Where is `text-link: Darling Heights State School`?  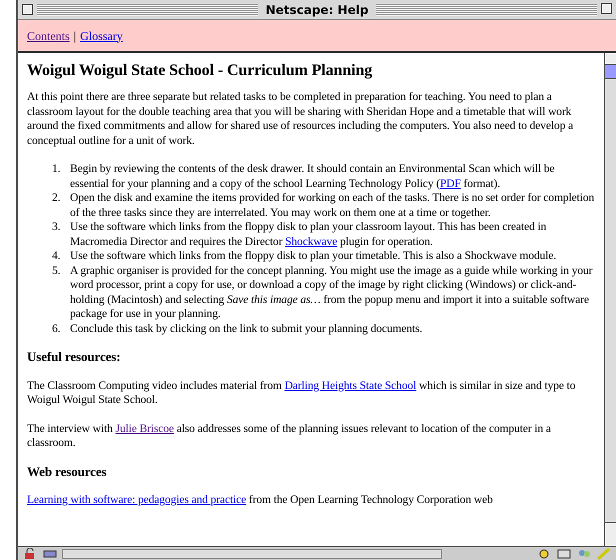
text-link: Darling Heights State School is located at coordinates (350, 386).